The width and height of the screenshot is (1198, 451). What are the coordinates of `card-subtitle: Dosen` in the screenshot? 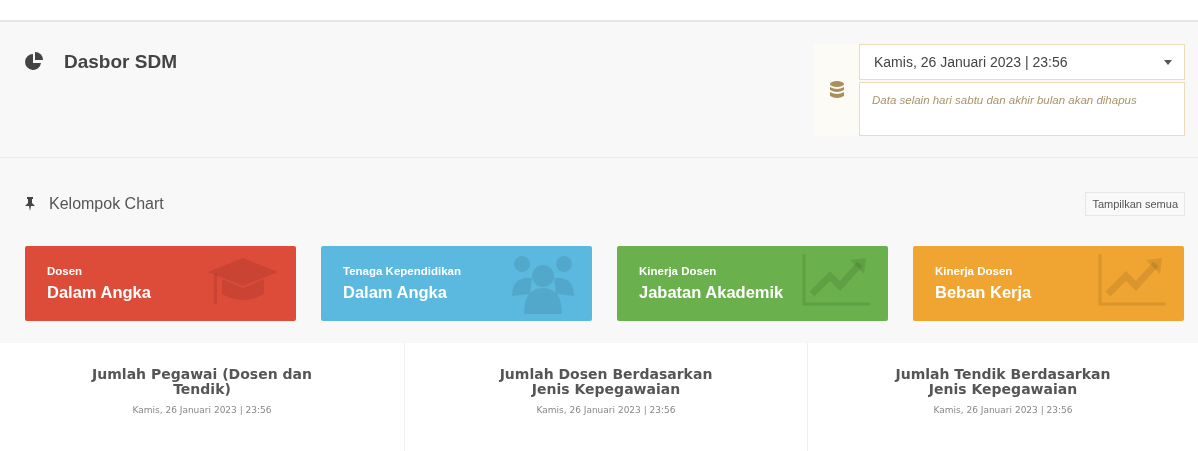 It's located at (65, 271).